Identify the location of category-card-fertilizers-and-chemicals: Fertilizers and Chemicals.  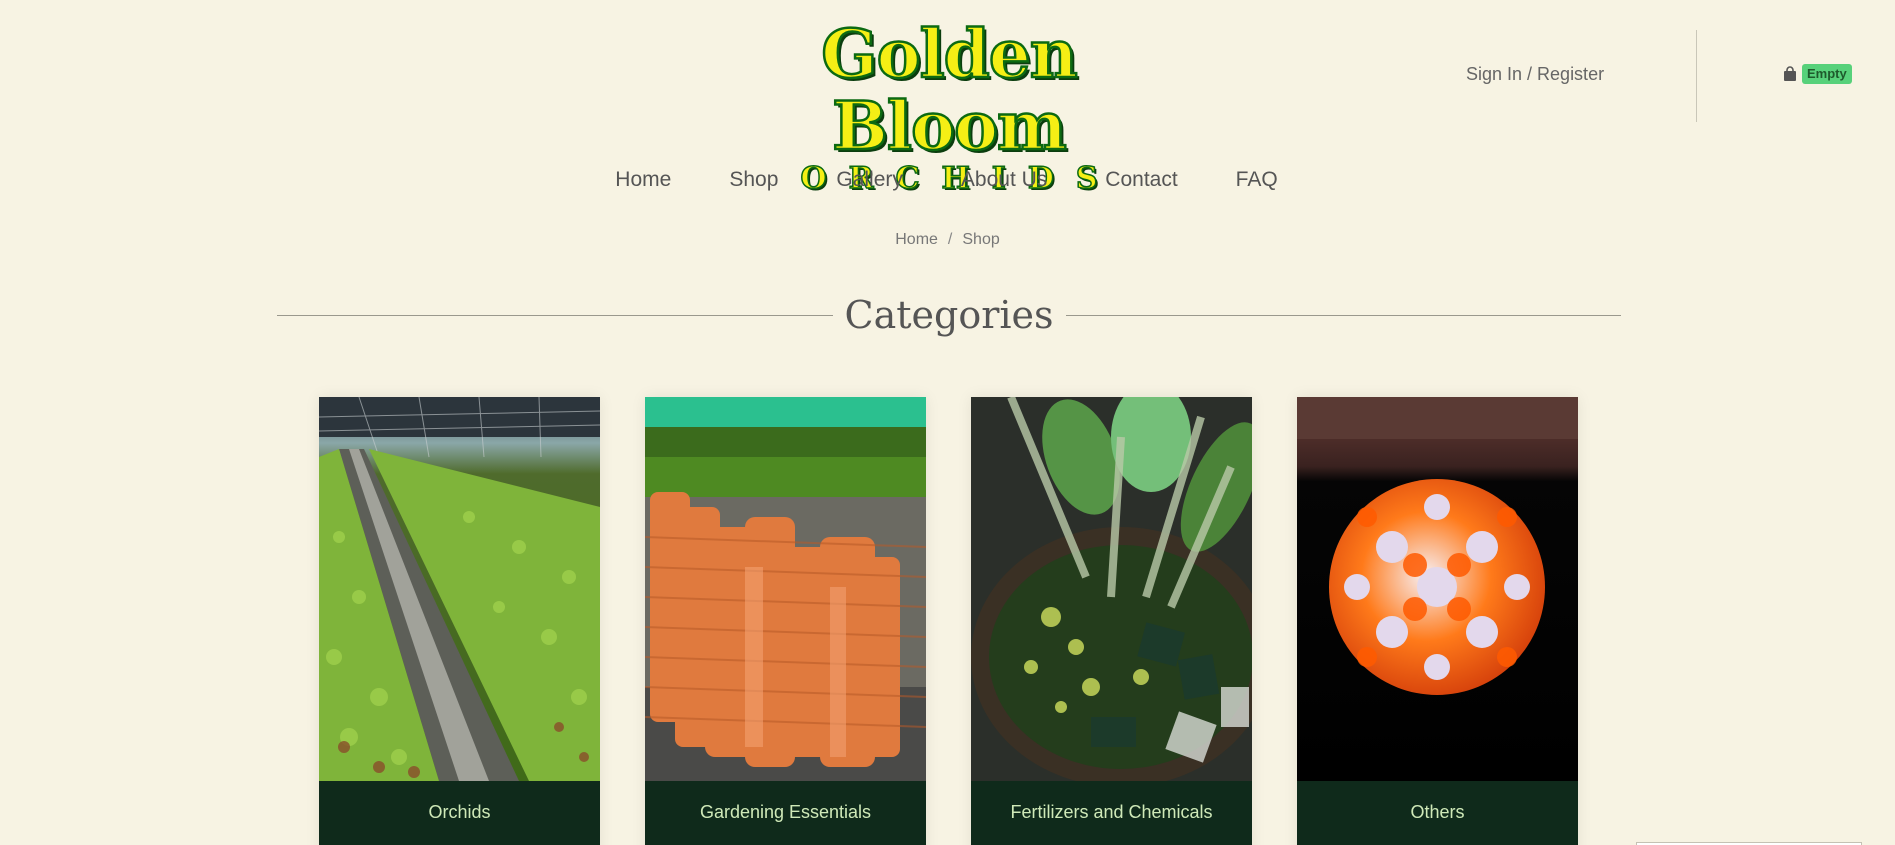
(1111, 621).